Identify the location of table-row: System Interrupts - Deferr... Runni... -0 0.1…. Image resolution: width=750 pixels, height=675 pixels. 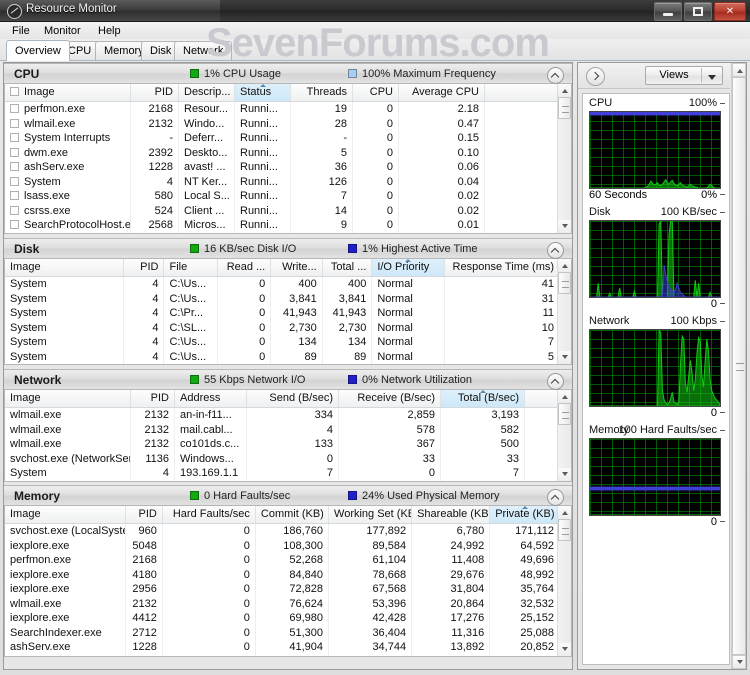
(288, 138).